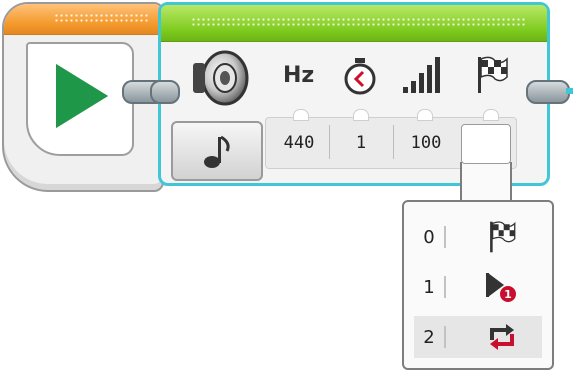 Image resolution: width=573 pixels, height=378 pixels. I want to click on start-play-button, so click(80, 99).